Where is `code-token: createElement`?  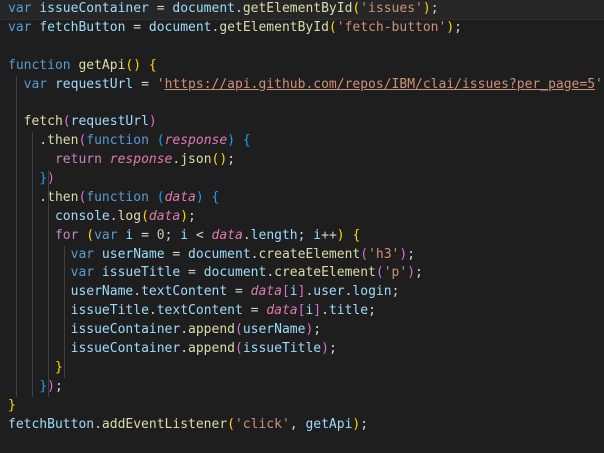
code-token: createElement is located at coordinates (309, 254).